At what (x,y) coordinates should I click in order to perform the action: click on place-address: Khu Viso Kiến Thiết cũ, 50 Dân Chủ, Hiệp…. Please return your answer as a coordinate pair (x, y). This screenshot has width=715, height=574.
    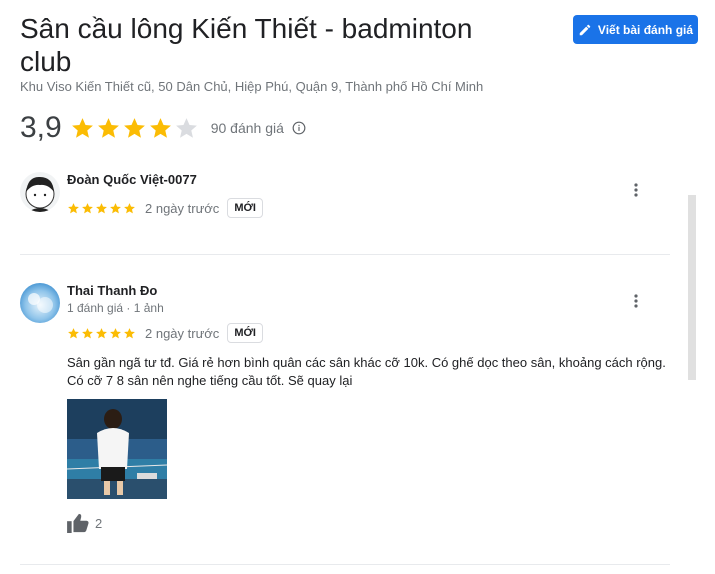
    Looking at the image, I should click on (252, 86).